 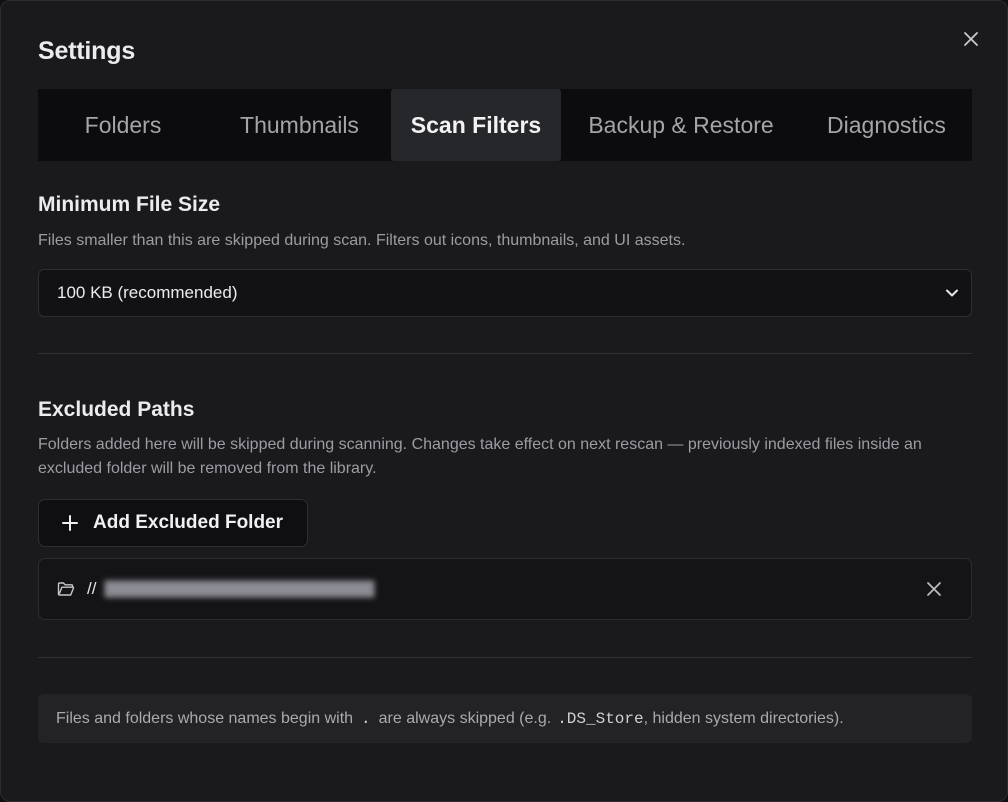 What do you see at coordinates (886, 125) in the screenshot?
I see `tab-diagnostics: Diagnostics` at bounding box center [886, 125].